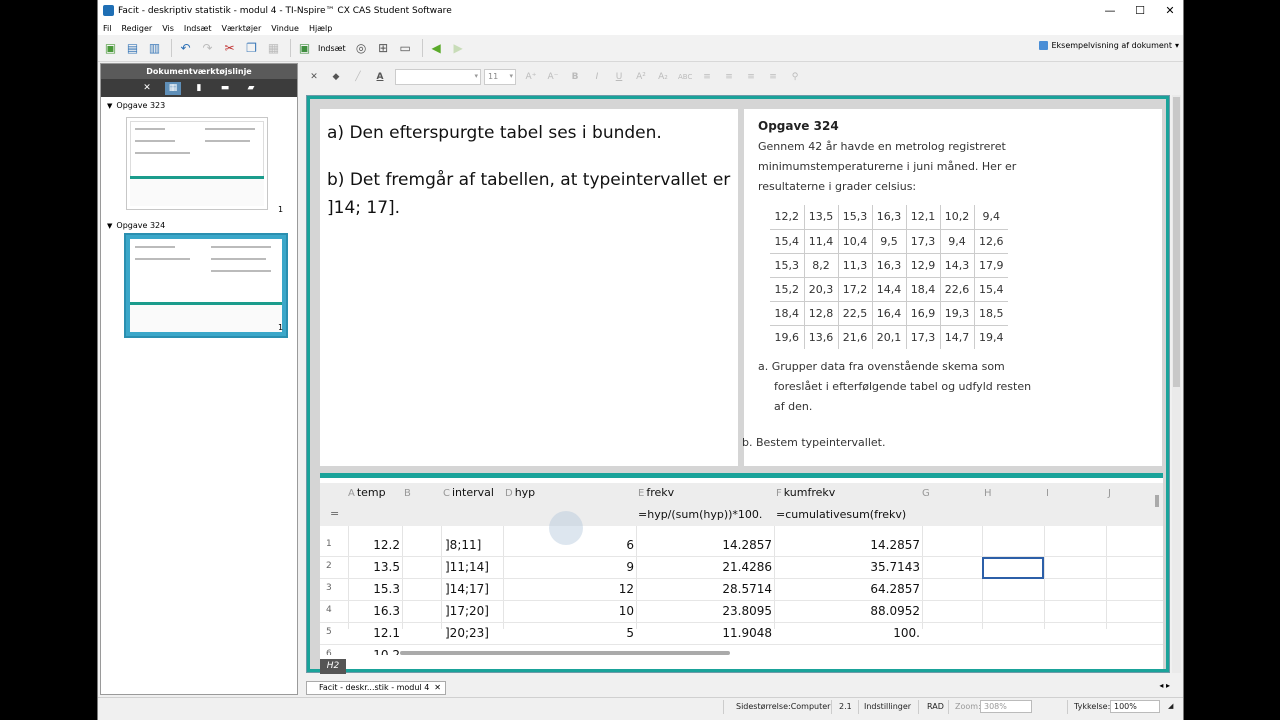 Image resolution: width=1280 pixels, height=720 pixels. I want to click on link-icon: ⚲, so click(795, 77).